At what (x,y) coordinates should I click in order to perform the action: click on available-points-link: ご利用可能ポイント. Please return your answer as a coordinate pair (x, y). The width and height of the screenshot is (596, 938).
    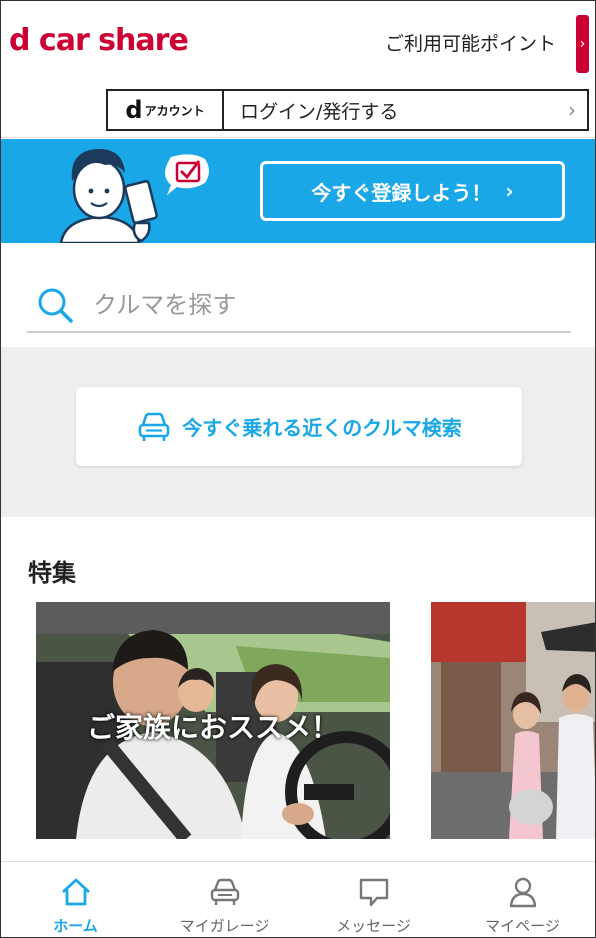
    Looking at the image, I should click on (470, 42).